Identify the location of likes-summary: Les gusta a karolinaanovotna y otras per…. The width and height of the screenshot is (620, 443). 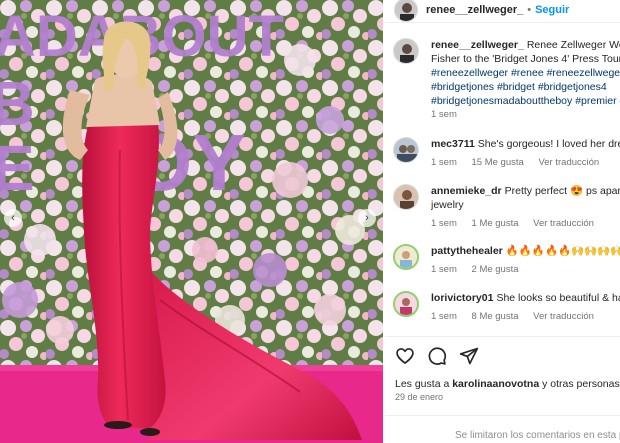
(507, 384).